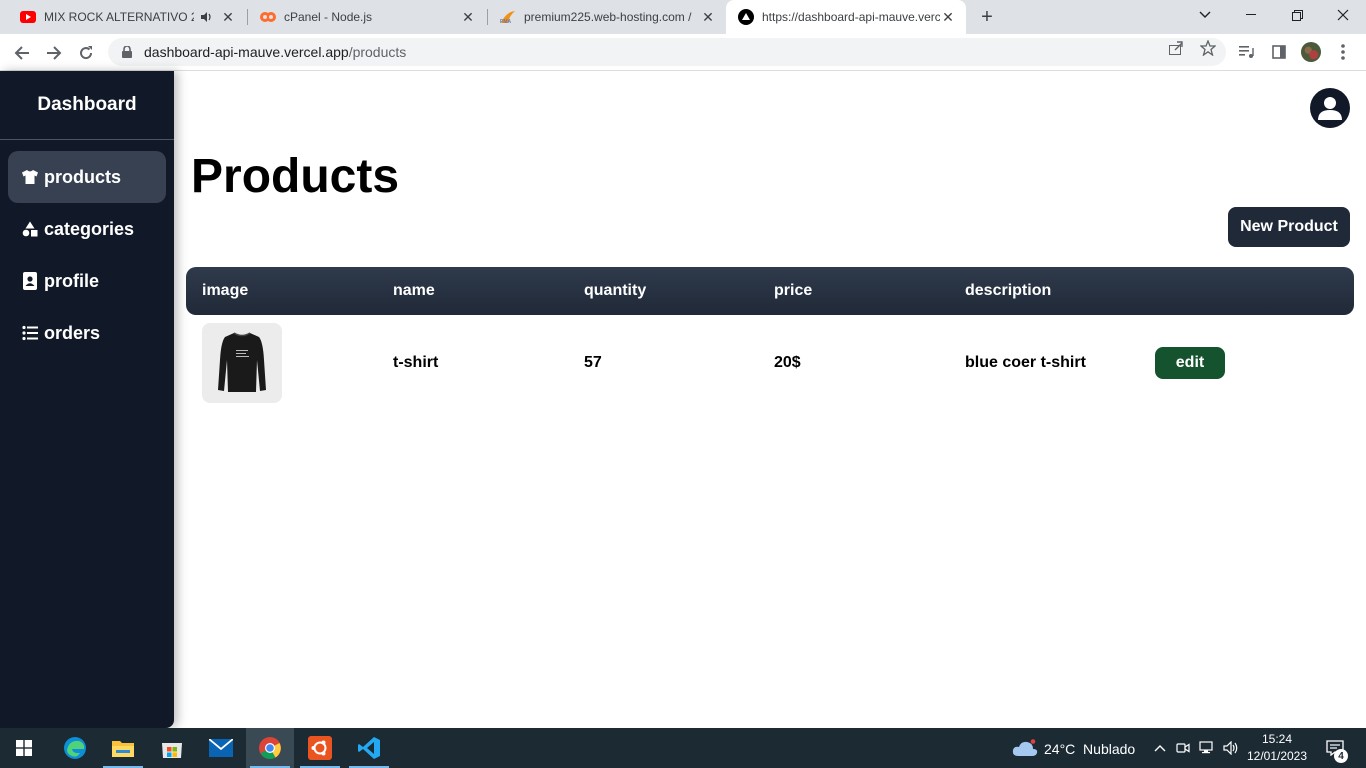 The height and width of the screenshot is (768, 1366). Describe the element at coordinates (770, 363) in the screenshot. I see `table-row: t-shirt 57 20$ blue coer t-shirt edit` at that location.